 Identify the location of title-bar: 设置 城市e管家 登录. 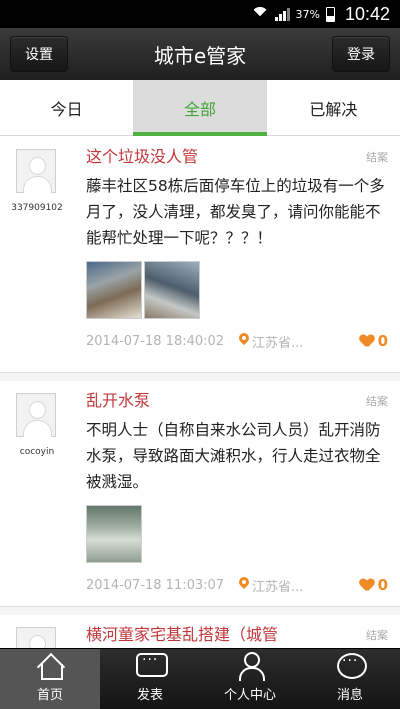
(200, 54).